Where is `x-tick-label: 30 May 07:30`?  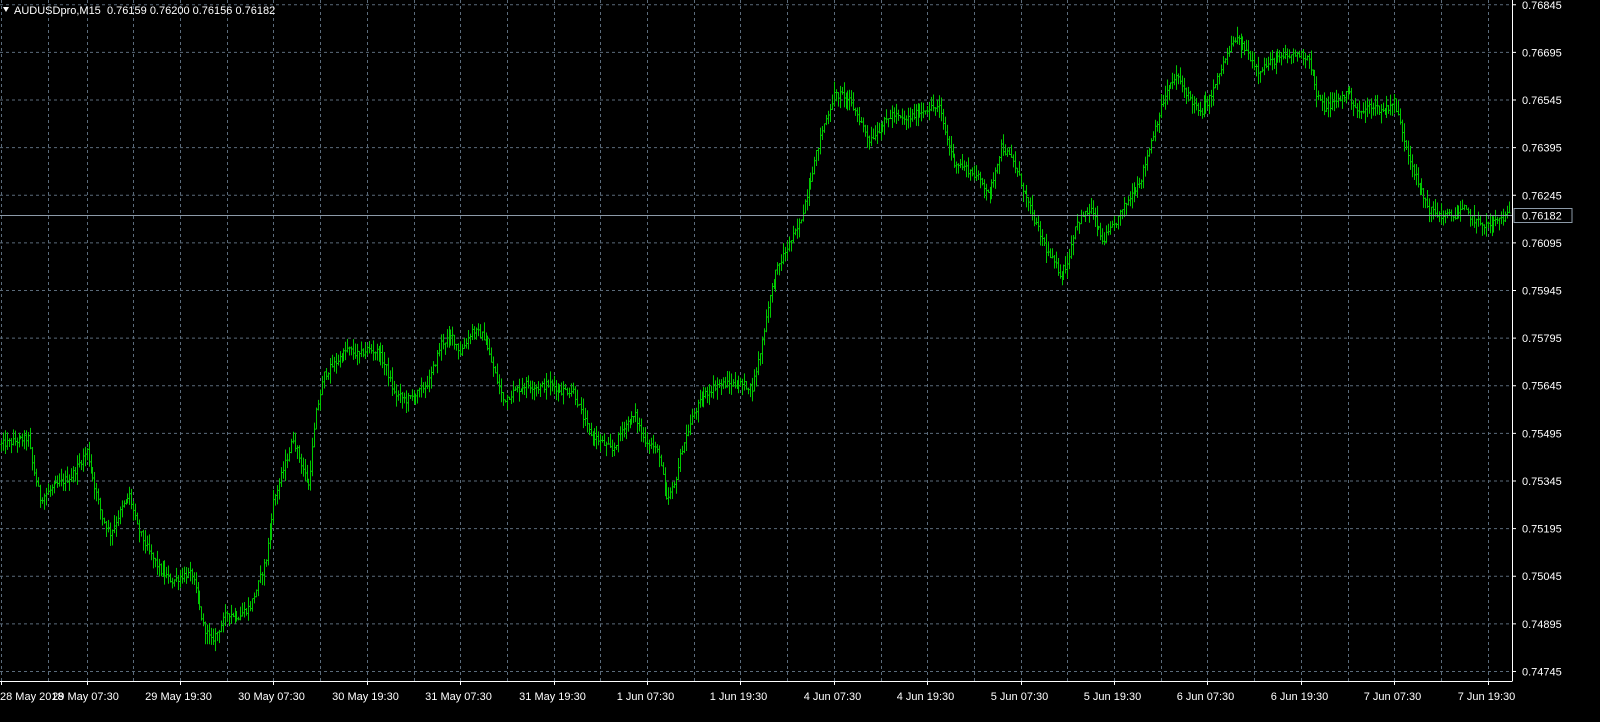 x-tick-label: 30 May 07:30 is located at coordinates (271, 697).